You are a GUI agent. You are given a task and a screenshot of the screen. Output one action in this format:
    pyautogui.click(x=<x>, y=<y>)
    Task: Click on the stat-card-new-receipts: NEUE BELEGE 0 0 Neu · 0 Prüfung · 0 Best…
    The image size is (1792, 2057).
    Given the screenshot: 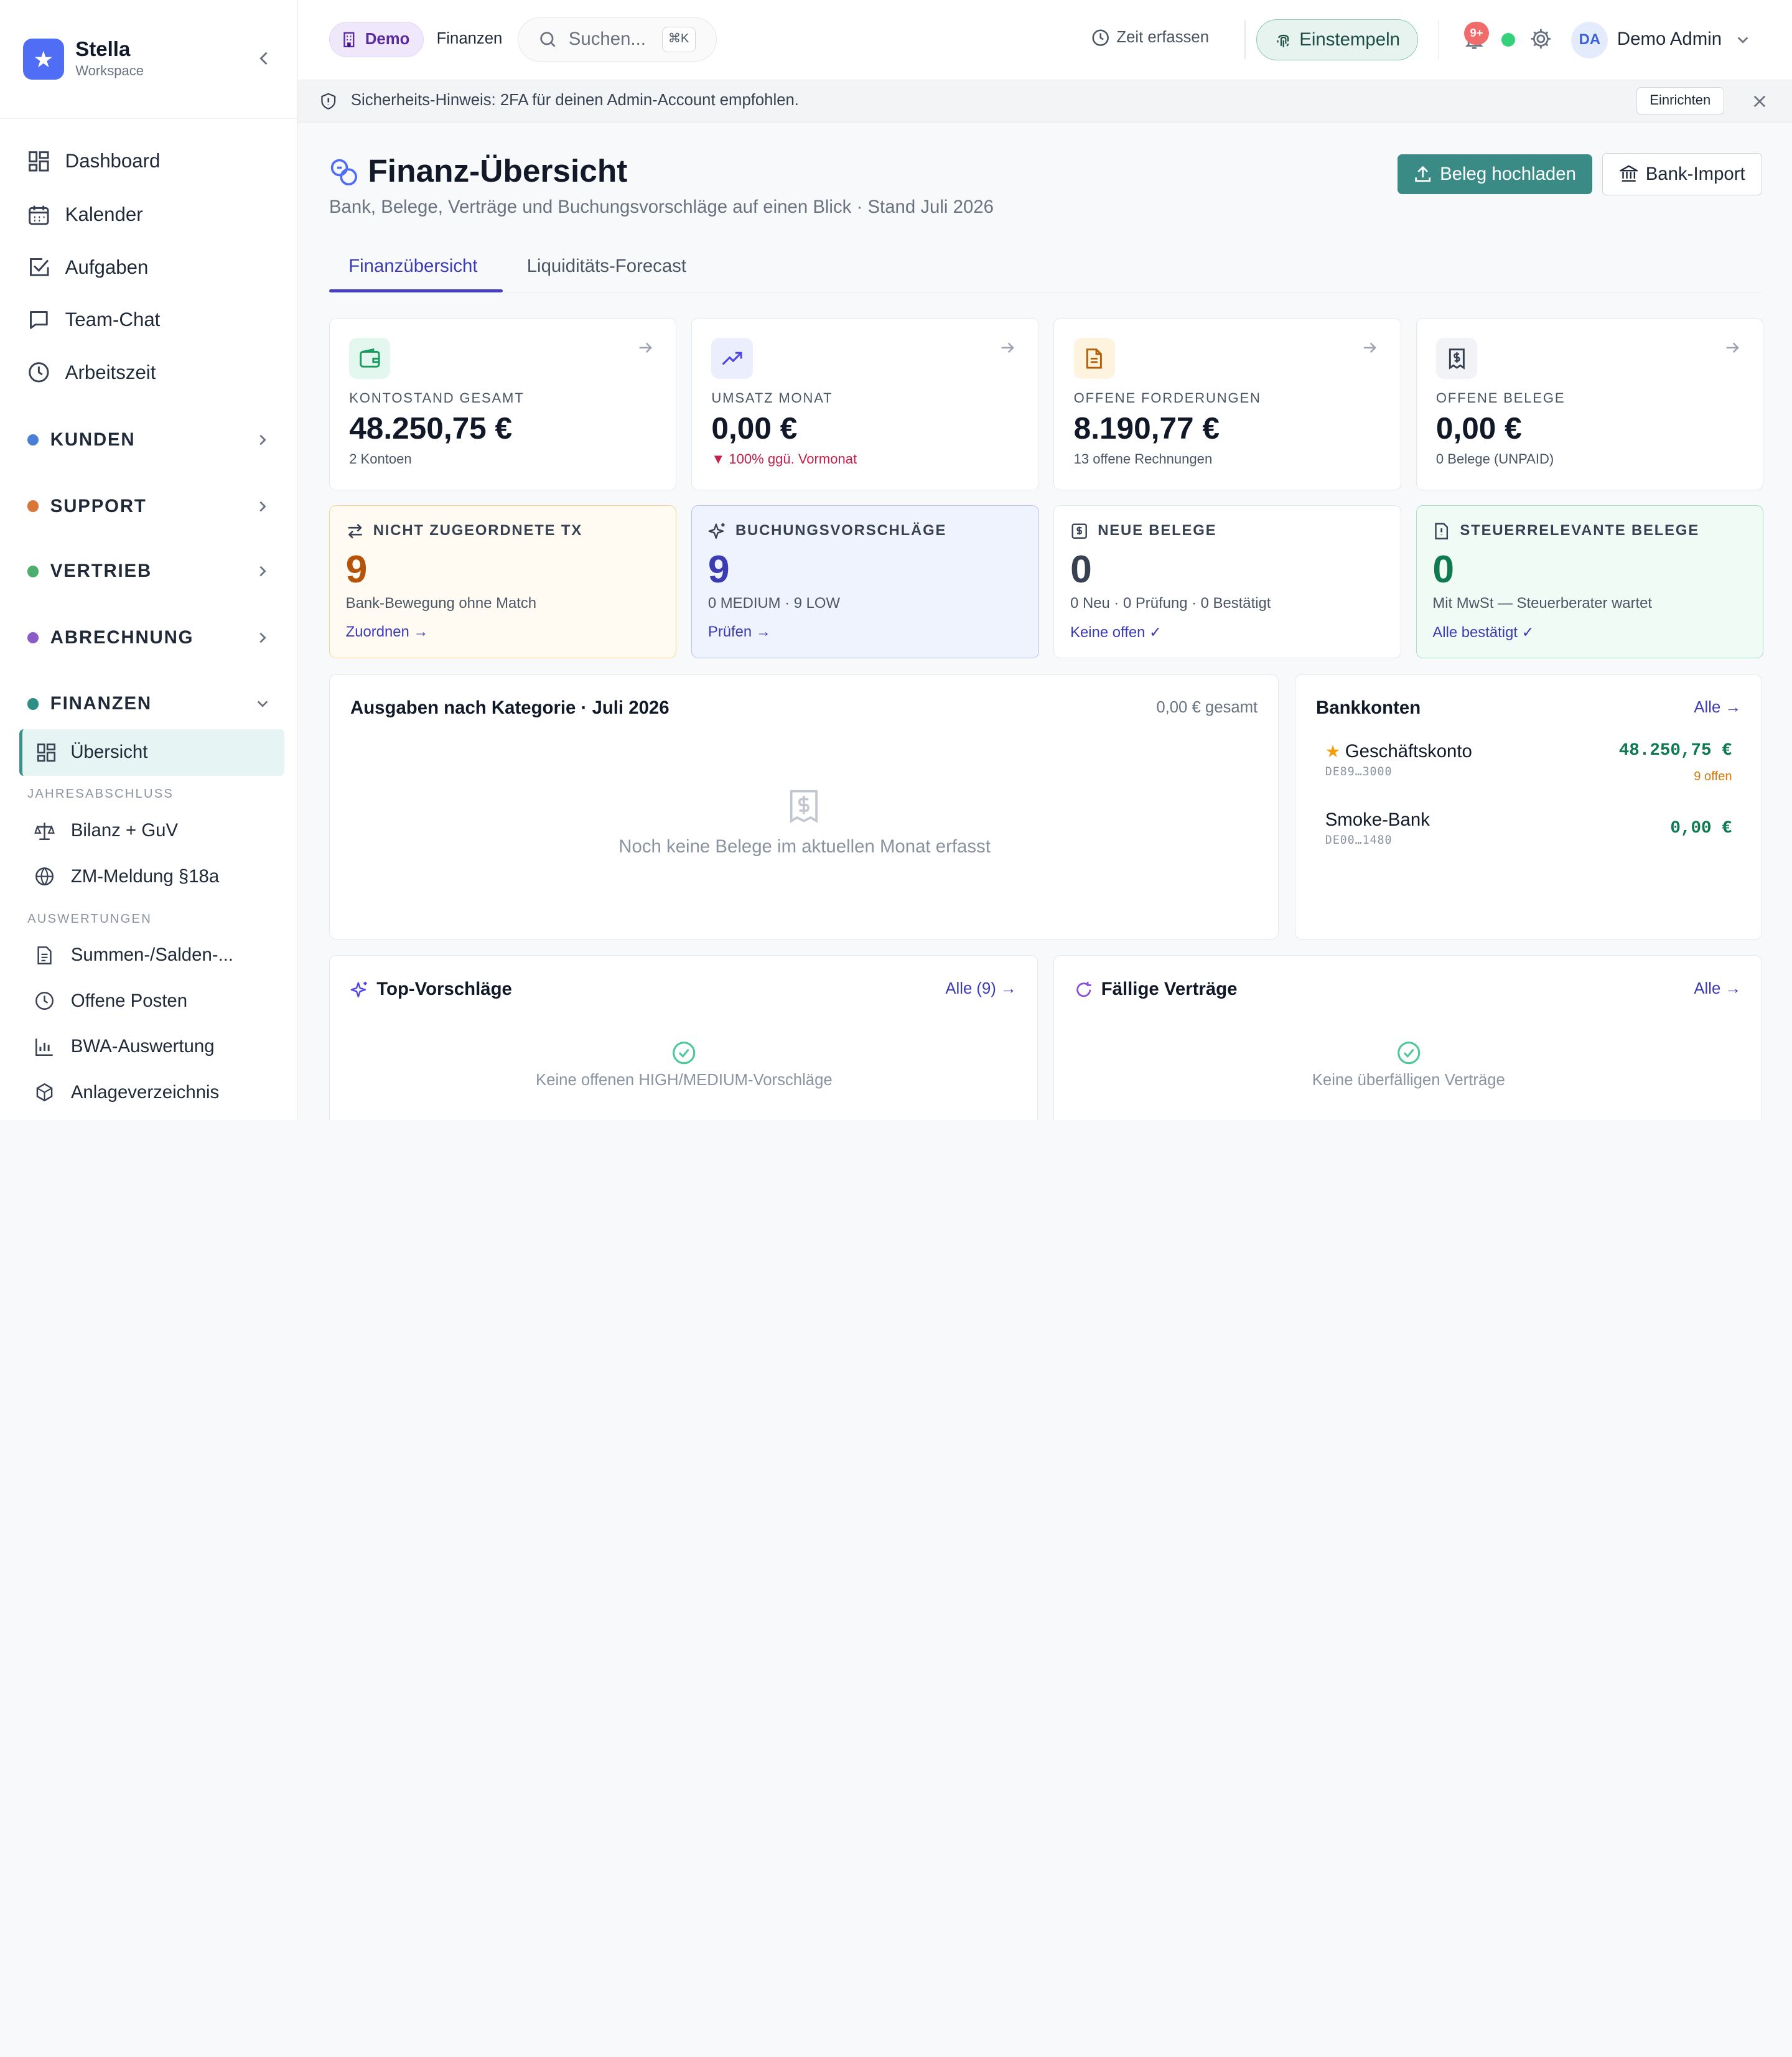 What is the action you would take?
    pyautogui.click(x=1227, y=581)
    